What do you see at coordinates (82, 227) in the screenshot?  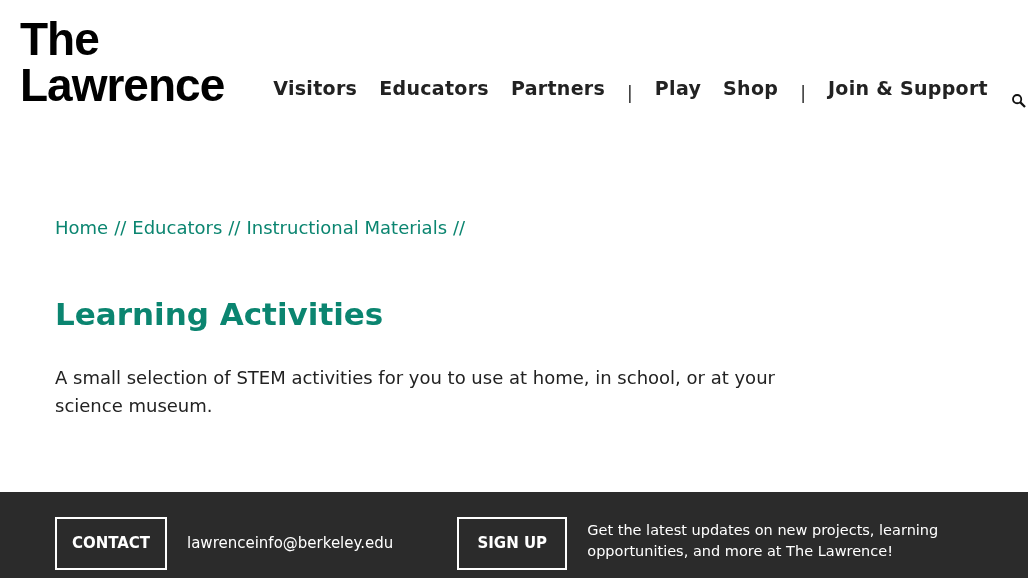 I see `breadcrumb-link: Home` at bounding box center [82, 227].